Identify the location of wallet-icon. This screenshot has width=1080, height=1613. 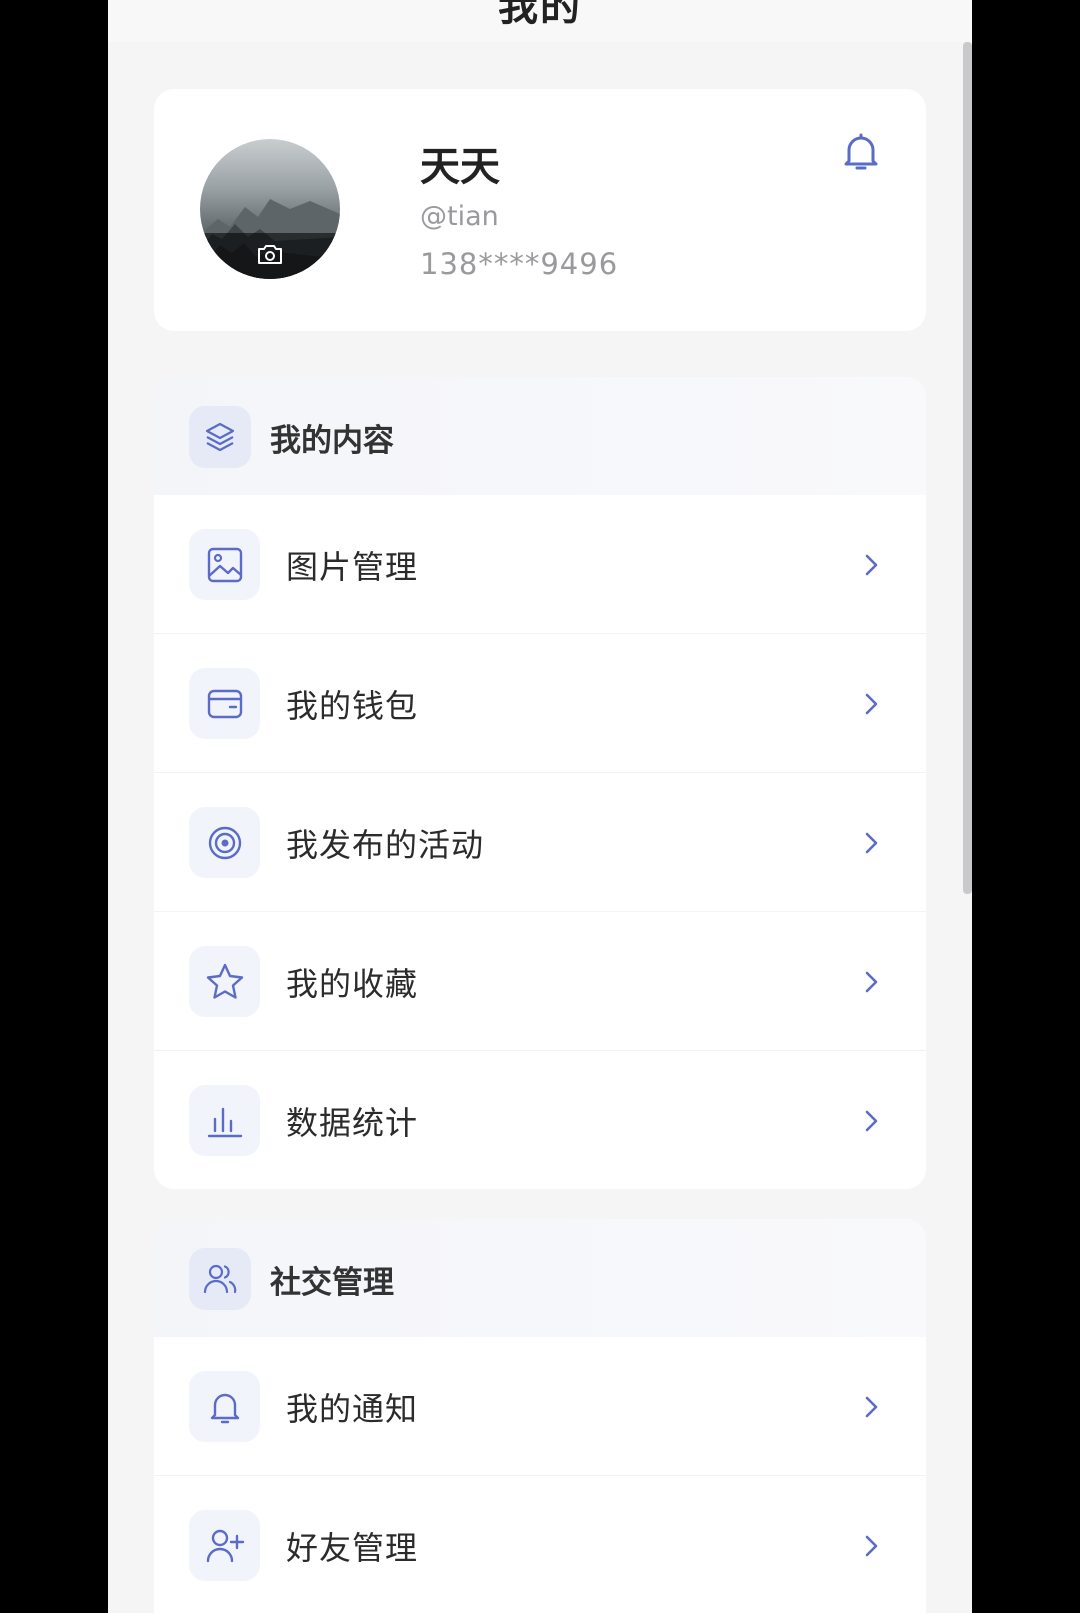
(224, 703).